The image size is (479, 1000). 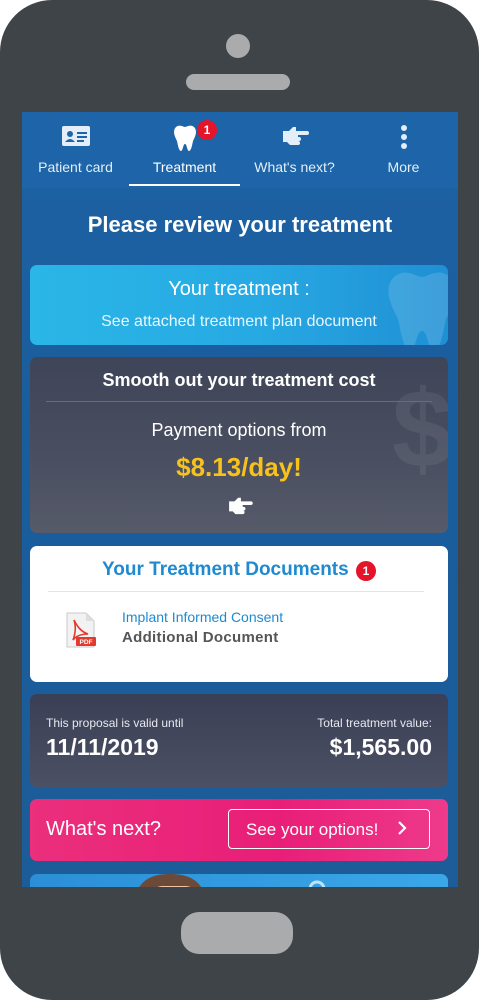 What do you see at coordinates (200, 637) in the screenshot?
I see `document-type: Additional Document` at bounding box center [200, 637].